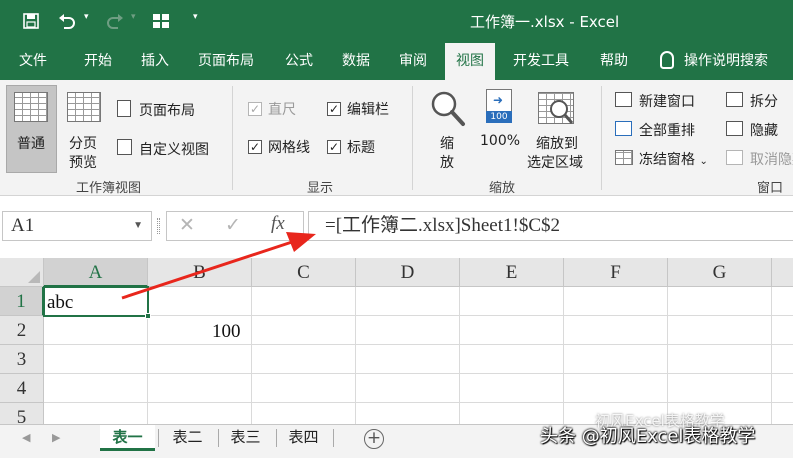  Describe the element at coordinates (282, 110) in the screenshot. I see `ruler-label: 直尺` at that location.